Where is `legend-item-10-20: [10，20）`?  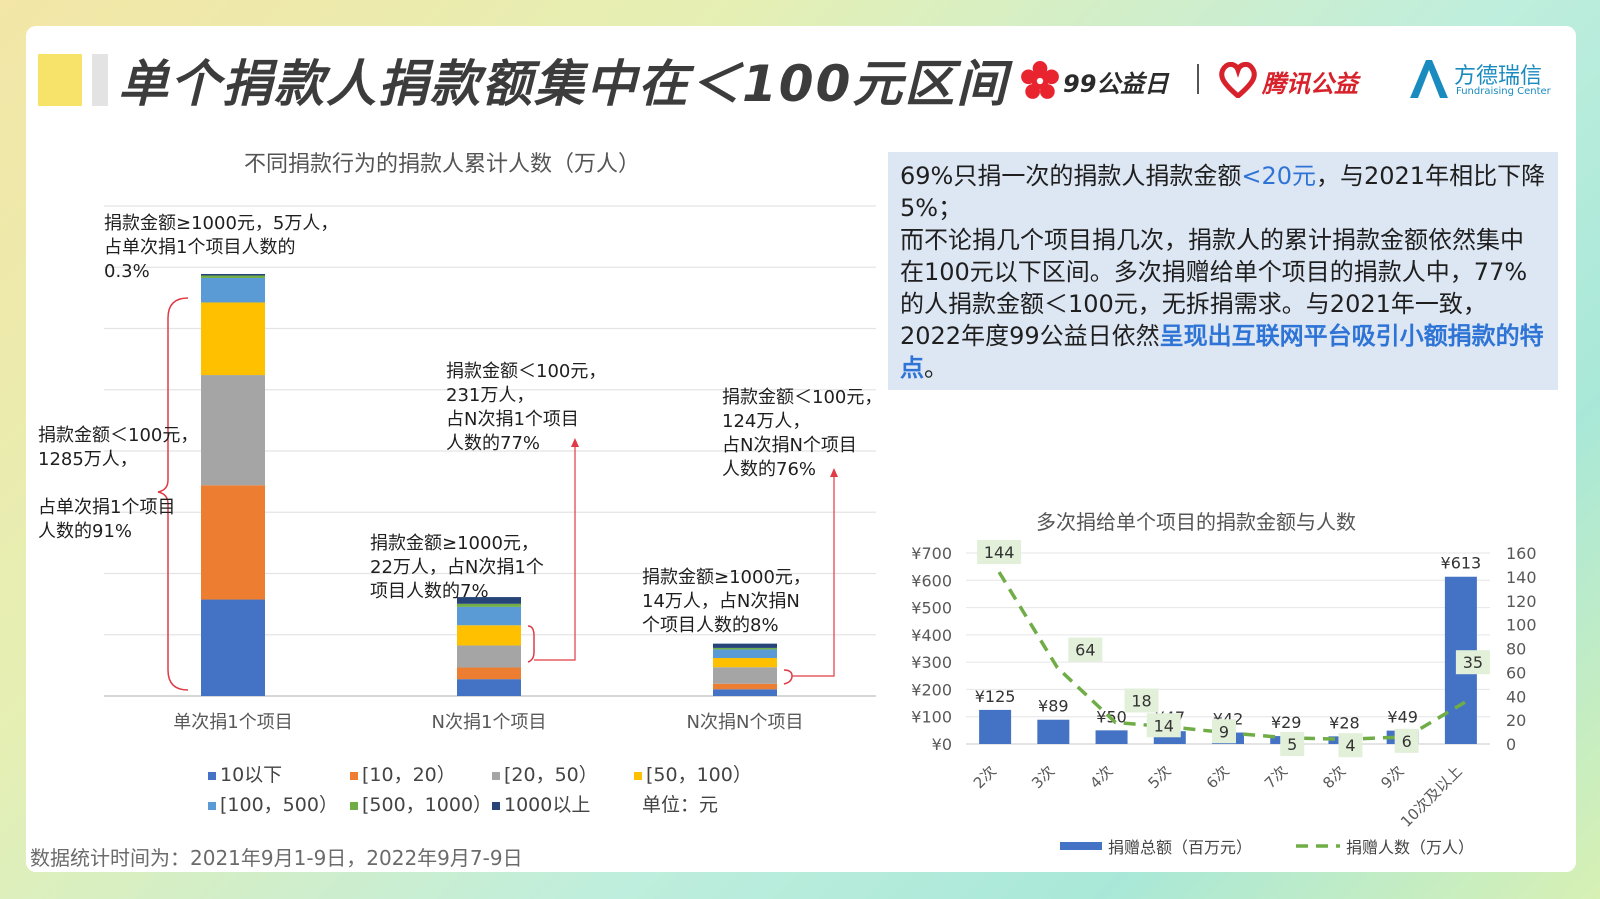
legend-item-10-20: [10，20） is located at coordinates (403, 773).